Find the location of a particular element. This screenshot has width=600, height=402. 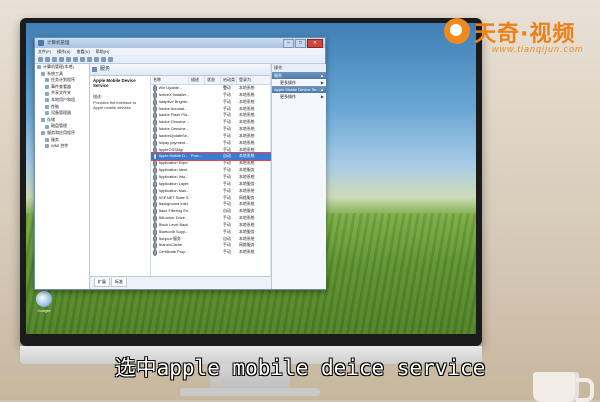

table-row: Application Info... 手动 本地系统 is located at coordinates (211, 177).